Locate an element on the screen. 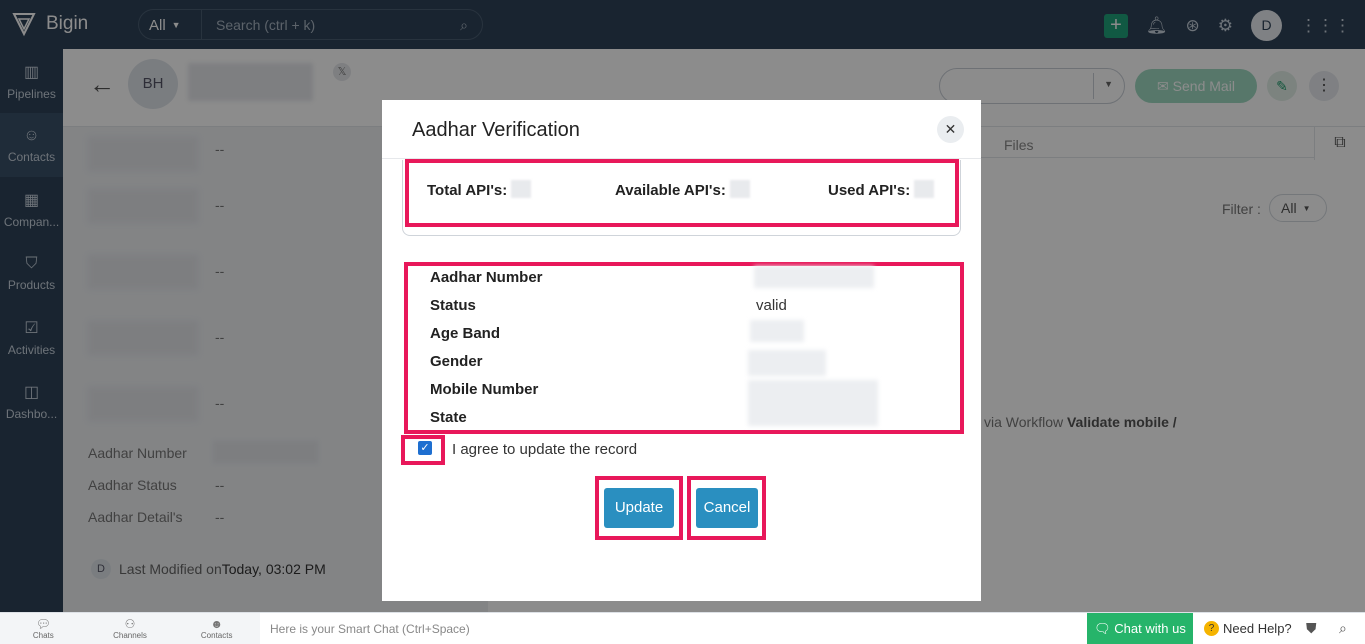  aadhar-details-highlight is located at coordinates (684, 348).